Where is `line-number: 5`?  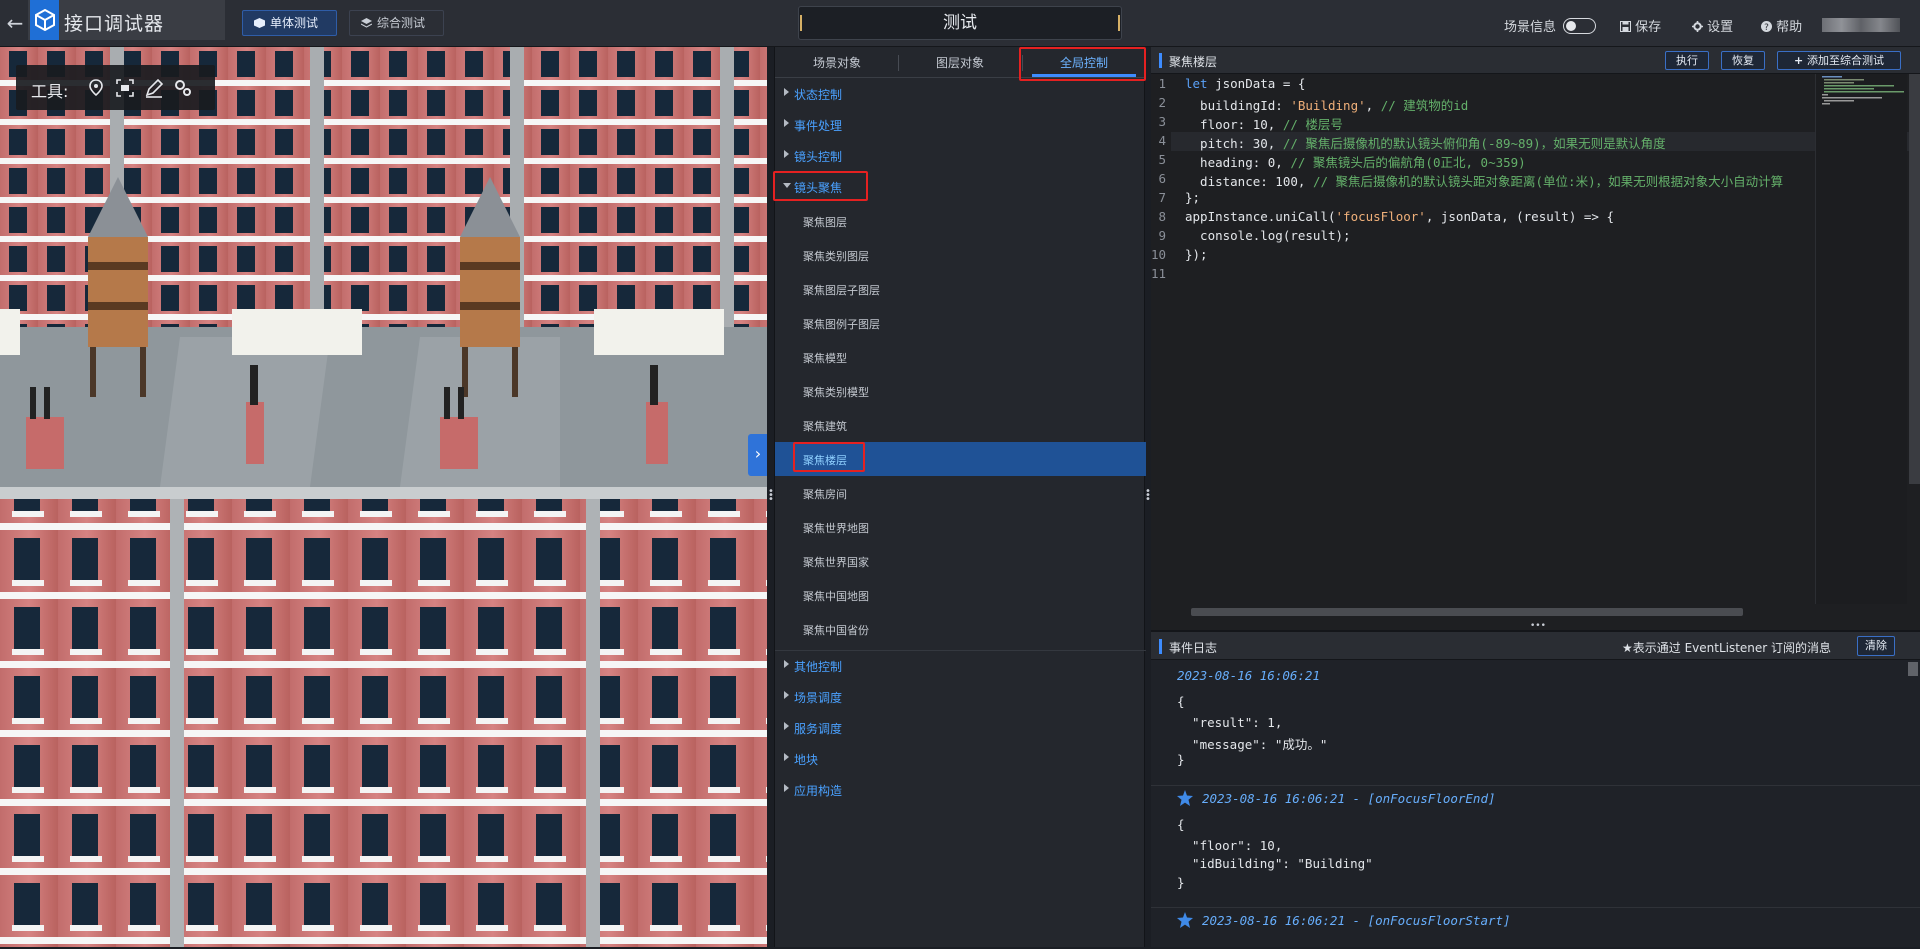
line-number: 5 is located at coordinates (1162, 159).